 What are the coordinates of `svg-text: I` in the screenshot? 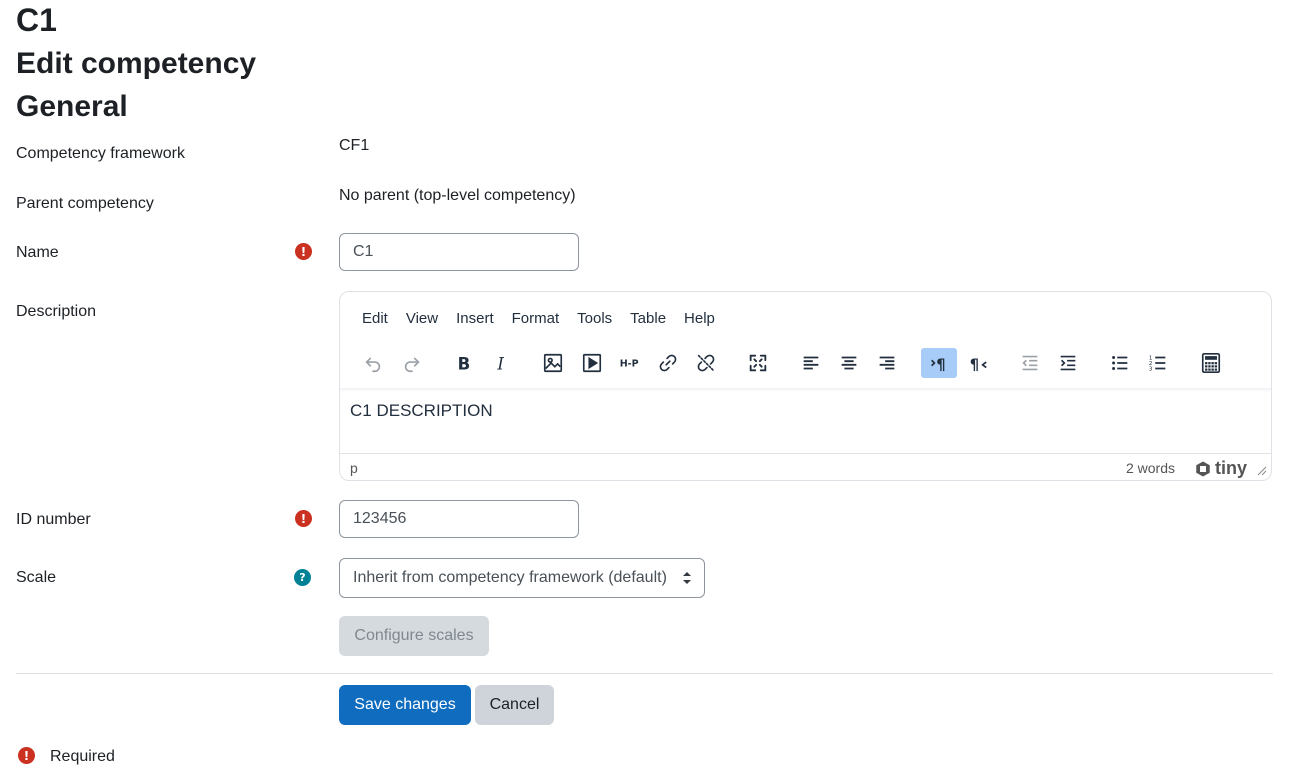 It's located at (500, 363).